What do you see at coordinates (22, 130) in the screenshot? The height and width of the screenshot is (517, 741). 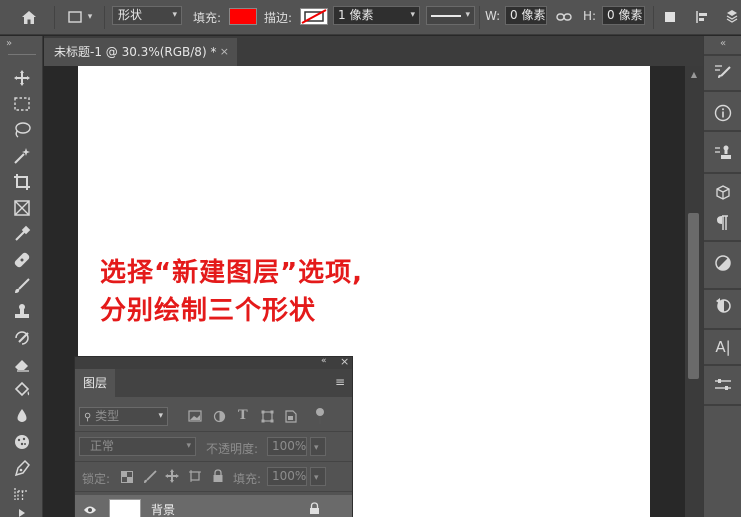 I see `lasso-tool-icon` at bounding box center [22, 130].